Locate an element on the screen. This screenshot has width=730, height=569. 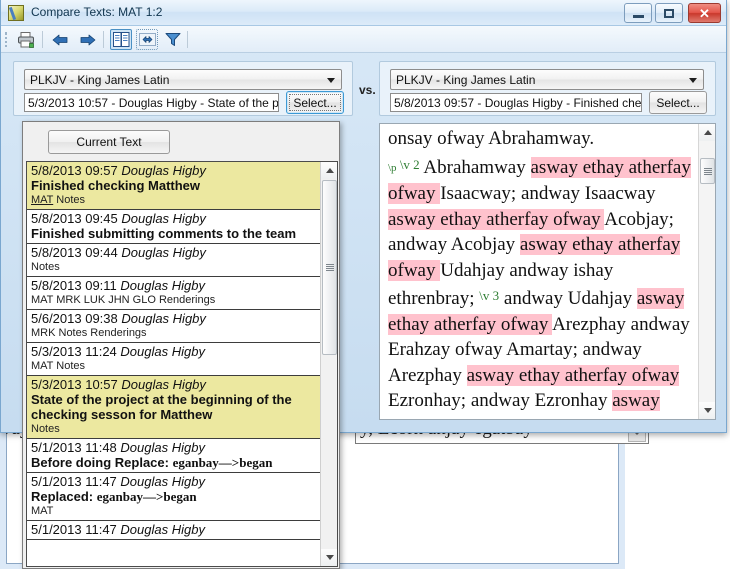
history-item-header: 5/3/2013 11:24 Douglas Higby is located at coordinates (175, 351).